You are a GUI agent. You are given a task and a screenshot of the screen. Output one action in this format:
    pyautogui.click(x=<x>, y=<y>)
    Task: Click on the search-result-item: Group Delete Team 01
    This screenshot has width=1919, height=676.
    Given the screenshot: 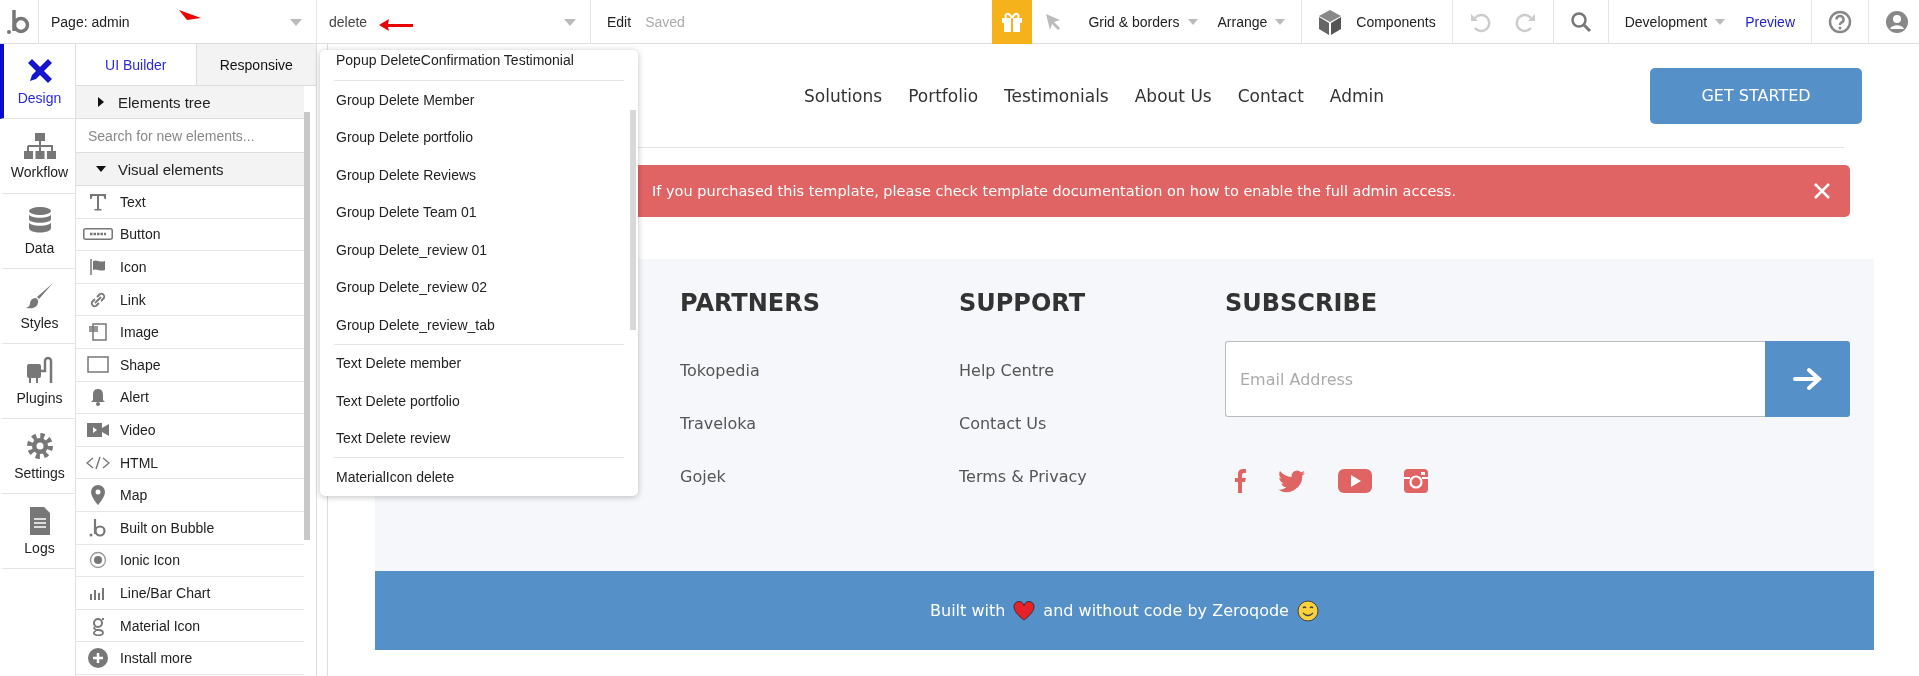 What is the action you would take?
    pyautogui.click(x=479, y=212)
    